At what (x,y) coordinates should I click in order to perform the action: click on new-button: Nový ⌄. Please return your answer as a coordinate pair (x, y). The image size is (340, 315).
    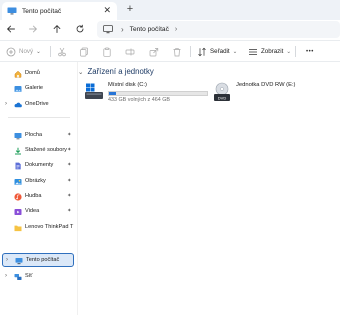
    Looking at the image, I should click on (23, 51).